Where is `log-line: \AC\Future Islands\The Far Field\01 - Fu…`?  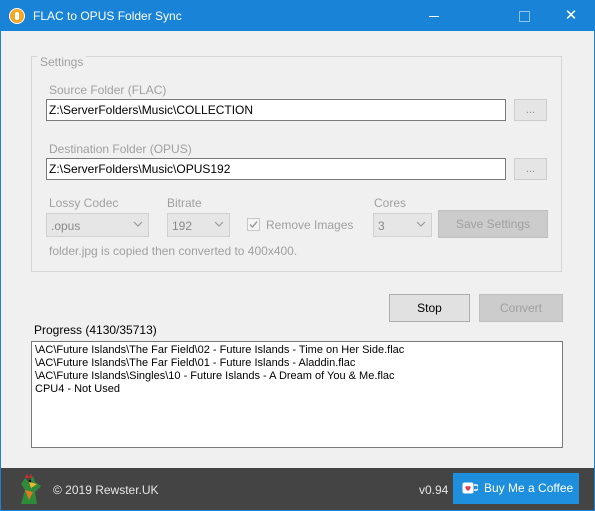 log-line: \AC\Future Islands\The Far Field\01 - Fu… is located at coordinates (195, 363).